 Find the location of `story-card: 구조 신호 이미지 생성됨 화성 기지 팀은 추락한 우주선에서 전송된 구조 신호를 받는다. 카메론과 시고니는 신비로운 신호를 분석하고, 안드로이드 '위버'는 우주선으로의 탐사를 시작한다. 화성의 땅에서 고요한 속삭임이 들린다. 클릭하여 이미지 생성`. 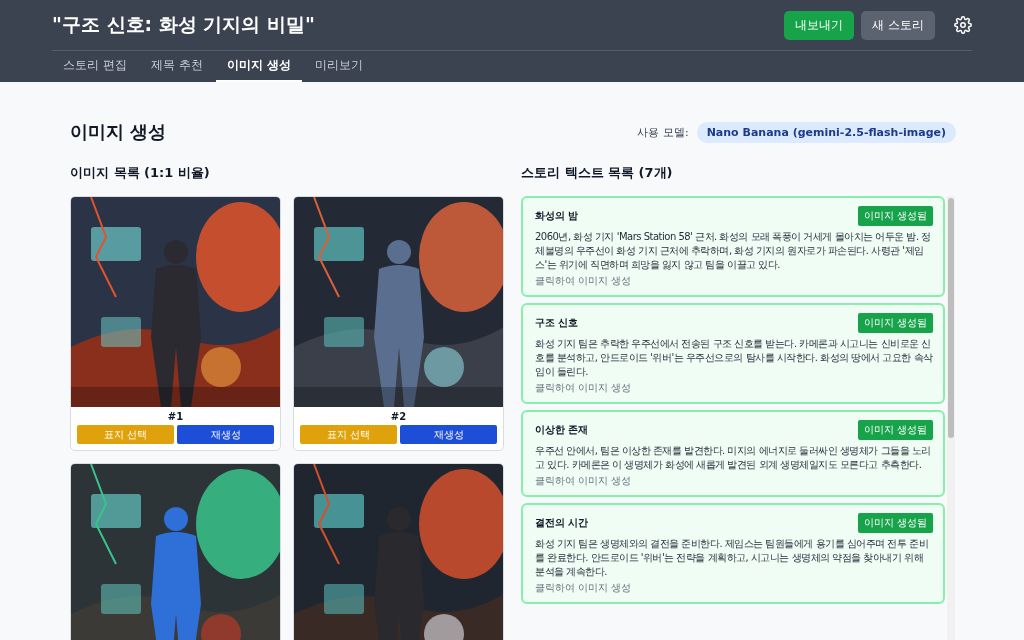

story-card: 구조 신호 이미지 생성됨 화성 기지 팀은 추락한 우주선에서 전송된 구조 신호를 받는다. 카메론과 시고니는 신비로운 신호를 분석하고, 안드로이드 '위버'는 우주선으로의 탐사를 시작한다. 화성의 땅에서 고요한 속삭임이 들린다. 클릭하여 이미지 생성 is located at coordinates (733, 353).